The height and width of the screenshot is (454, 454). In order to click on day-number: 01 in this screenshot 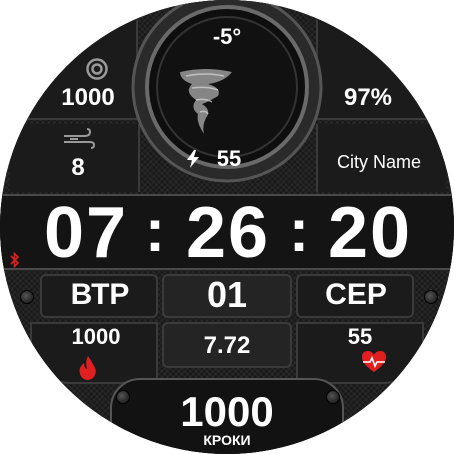, I will do `click(227, 294)`.